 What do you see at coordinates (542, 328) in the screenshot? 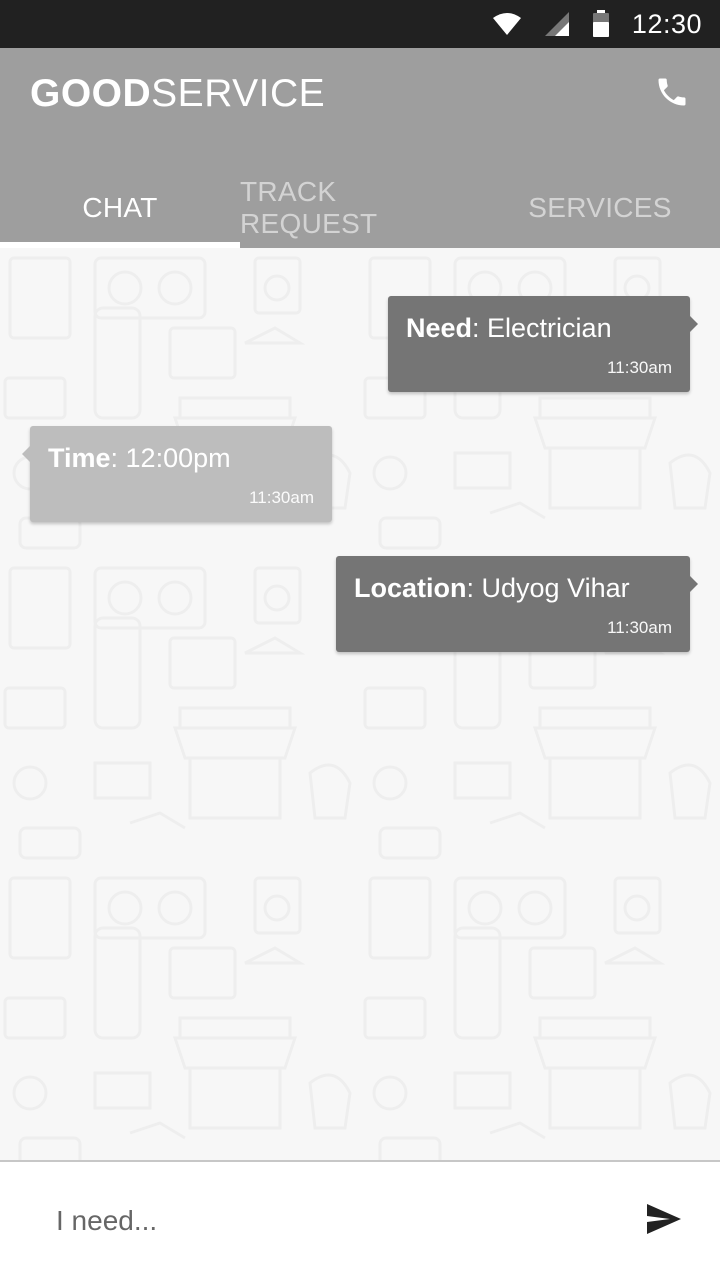
I see `message-value: : Electrician` at bounding box center [542, 328].